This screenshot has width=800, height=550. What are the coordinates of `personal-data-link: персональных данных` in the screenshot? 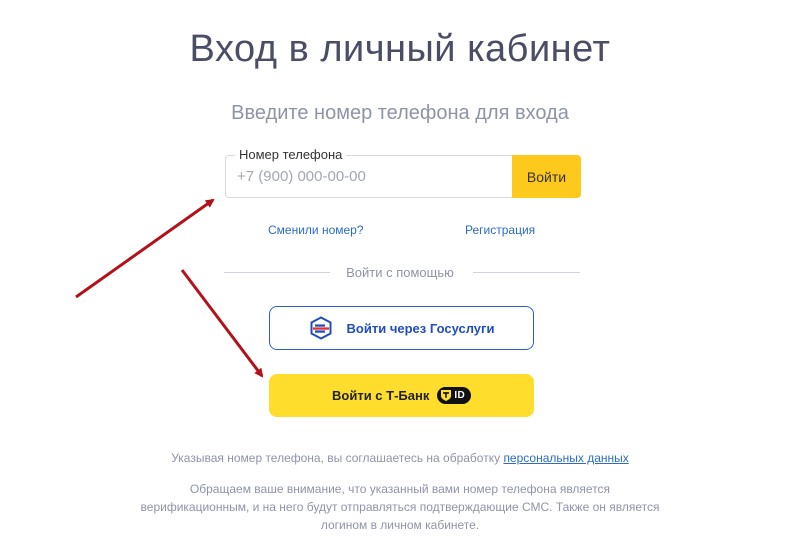 It's located at (565, 458).